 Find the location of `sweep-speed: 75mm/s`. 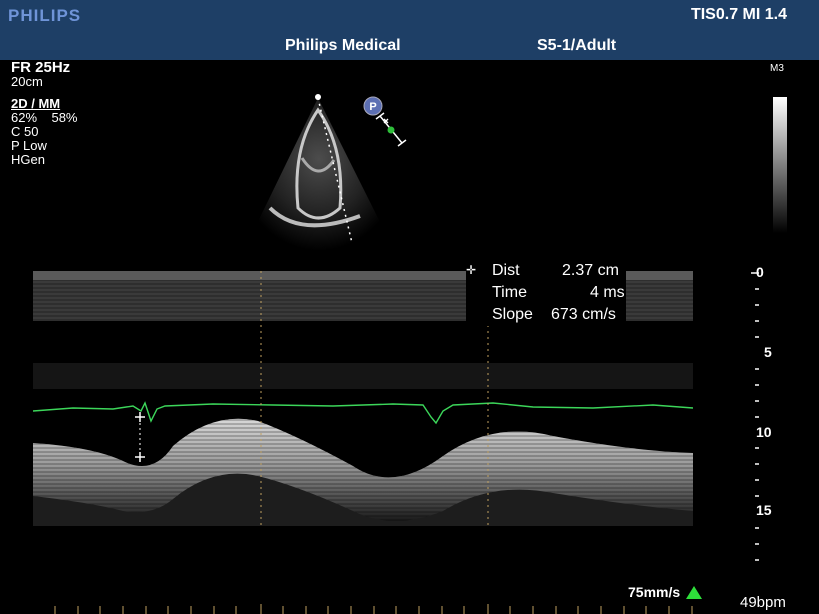

sweep-speed: 75mm/s is located at coordinates (654, 592).